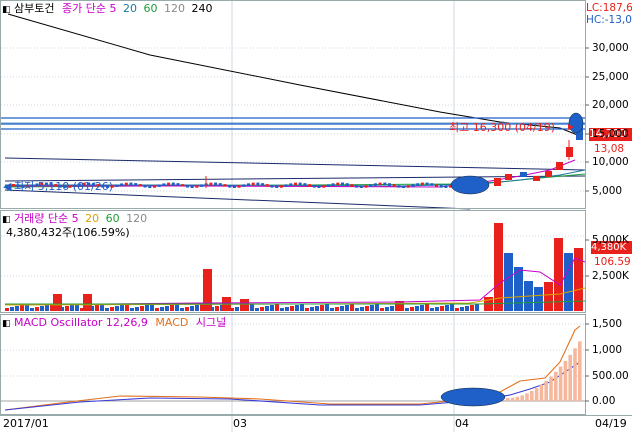 This screenshot has height=434, width=632. Describe the element at coordinates (84, 8) in the screenshot. I see `ma-title: 종가 단순` at that location.